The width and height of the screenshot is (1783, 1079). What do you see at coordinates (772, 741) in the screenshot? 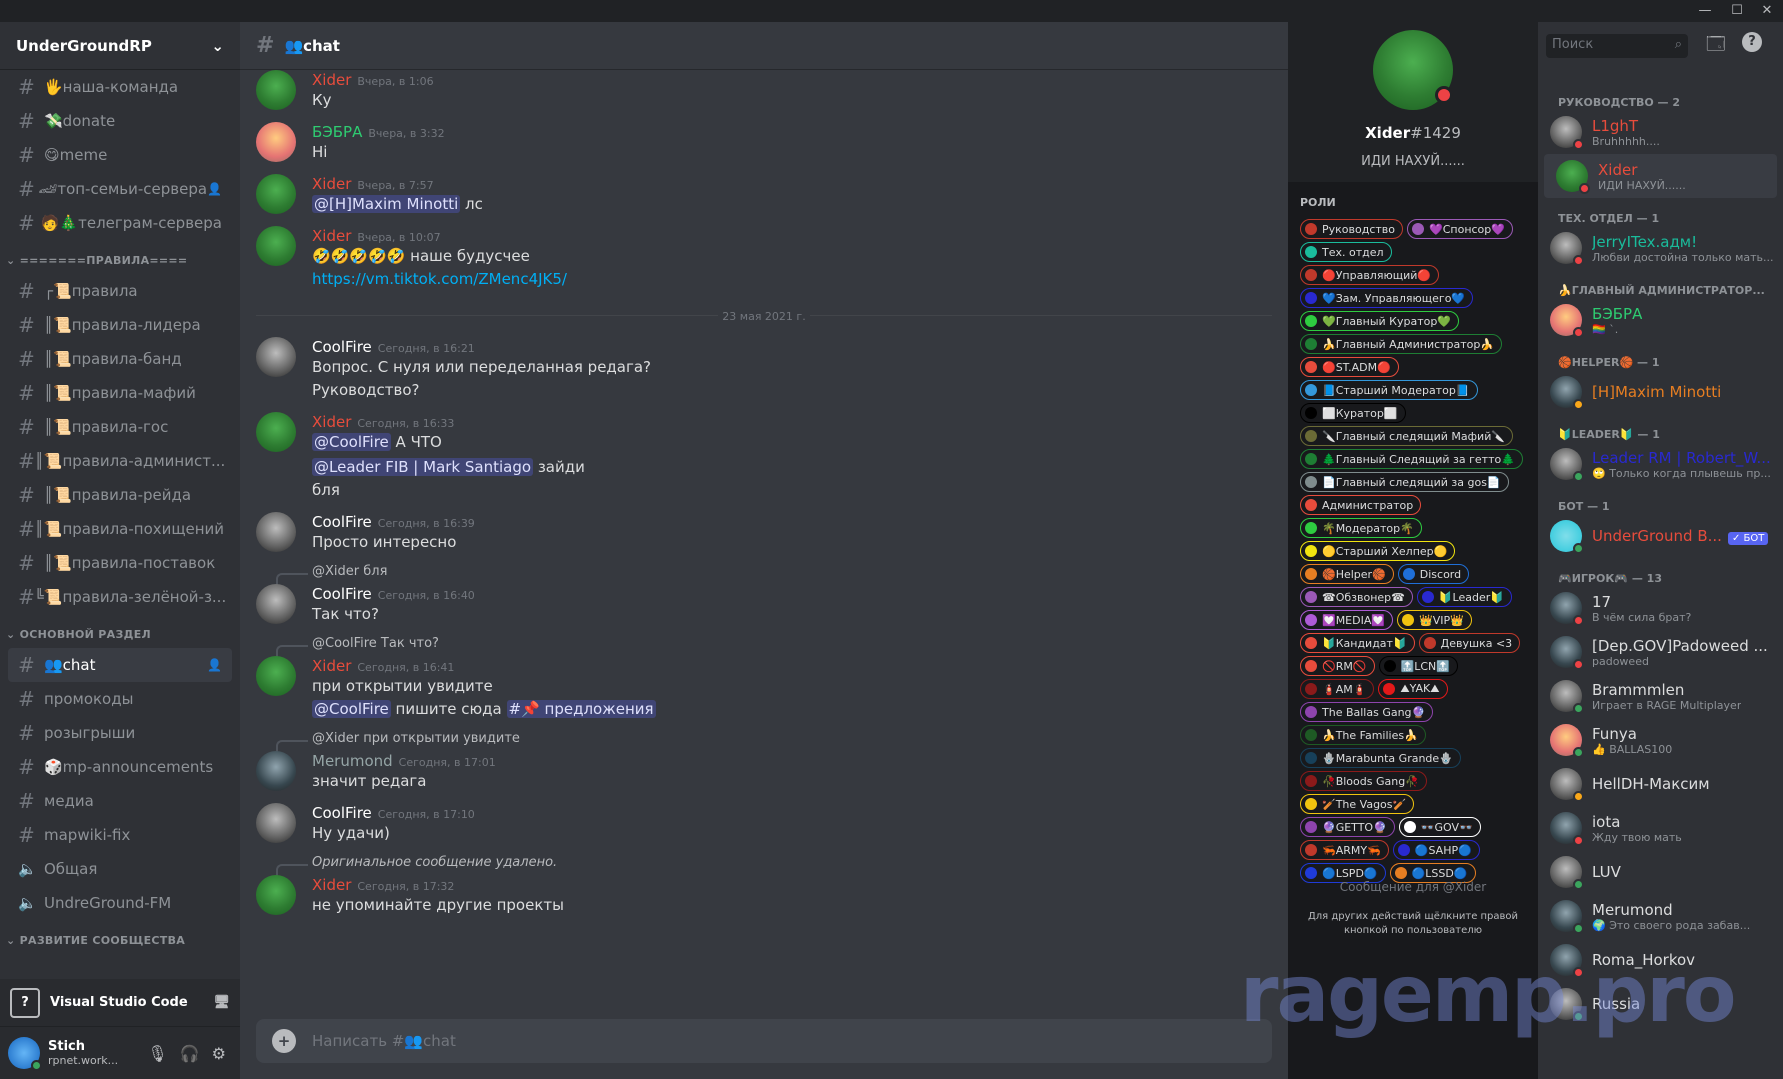
I see `reply-preview: @Xider при открытии увидите` at bounding box center [772, 741].